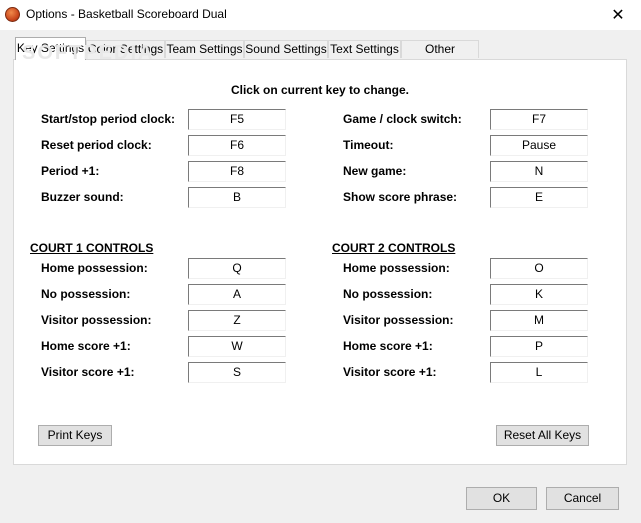 This screenshot has width=641, height=523. Describe the element at coordinates (582, 498) in the screenshot. I see `cancel-button: Cancel` at that location.